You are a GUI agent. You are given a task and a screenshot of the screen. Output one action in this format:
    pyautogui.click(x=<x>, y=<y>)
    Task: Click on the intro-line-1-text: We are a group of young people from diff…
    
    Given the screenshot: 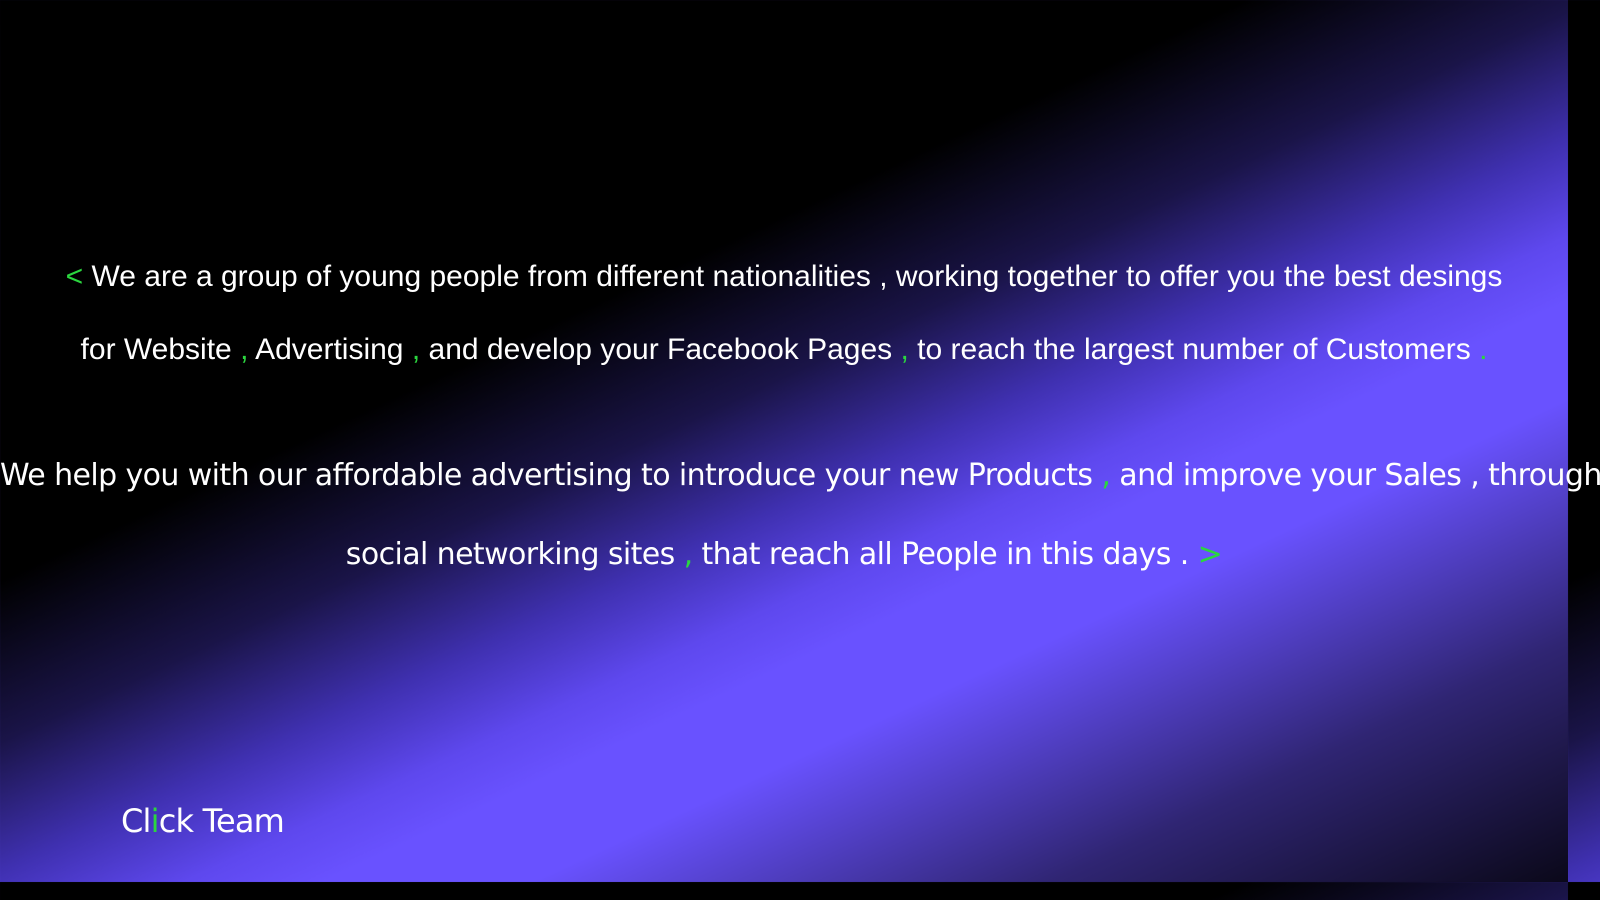 What is the action you would take?
    pyautogui.click(x=793, y=276)
    